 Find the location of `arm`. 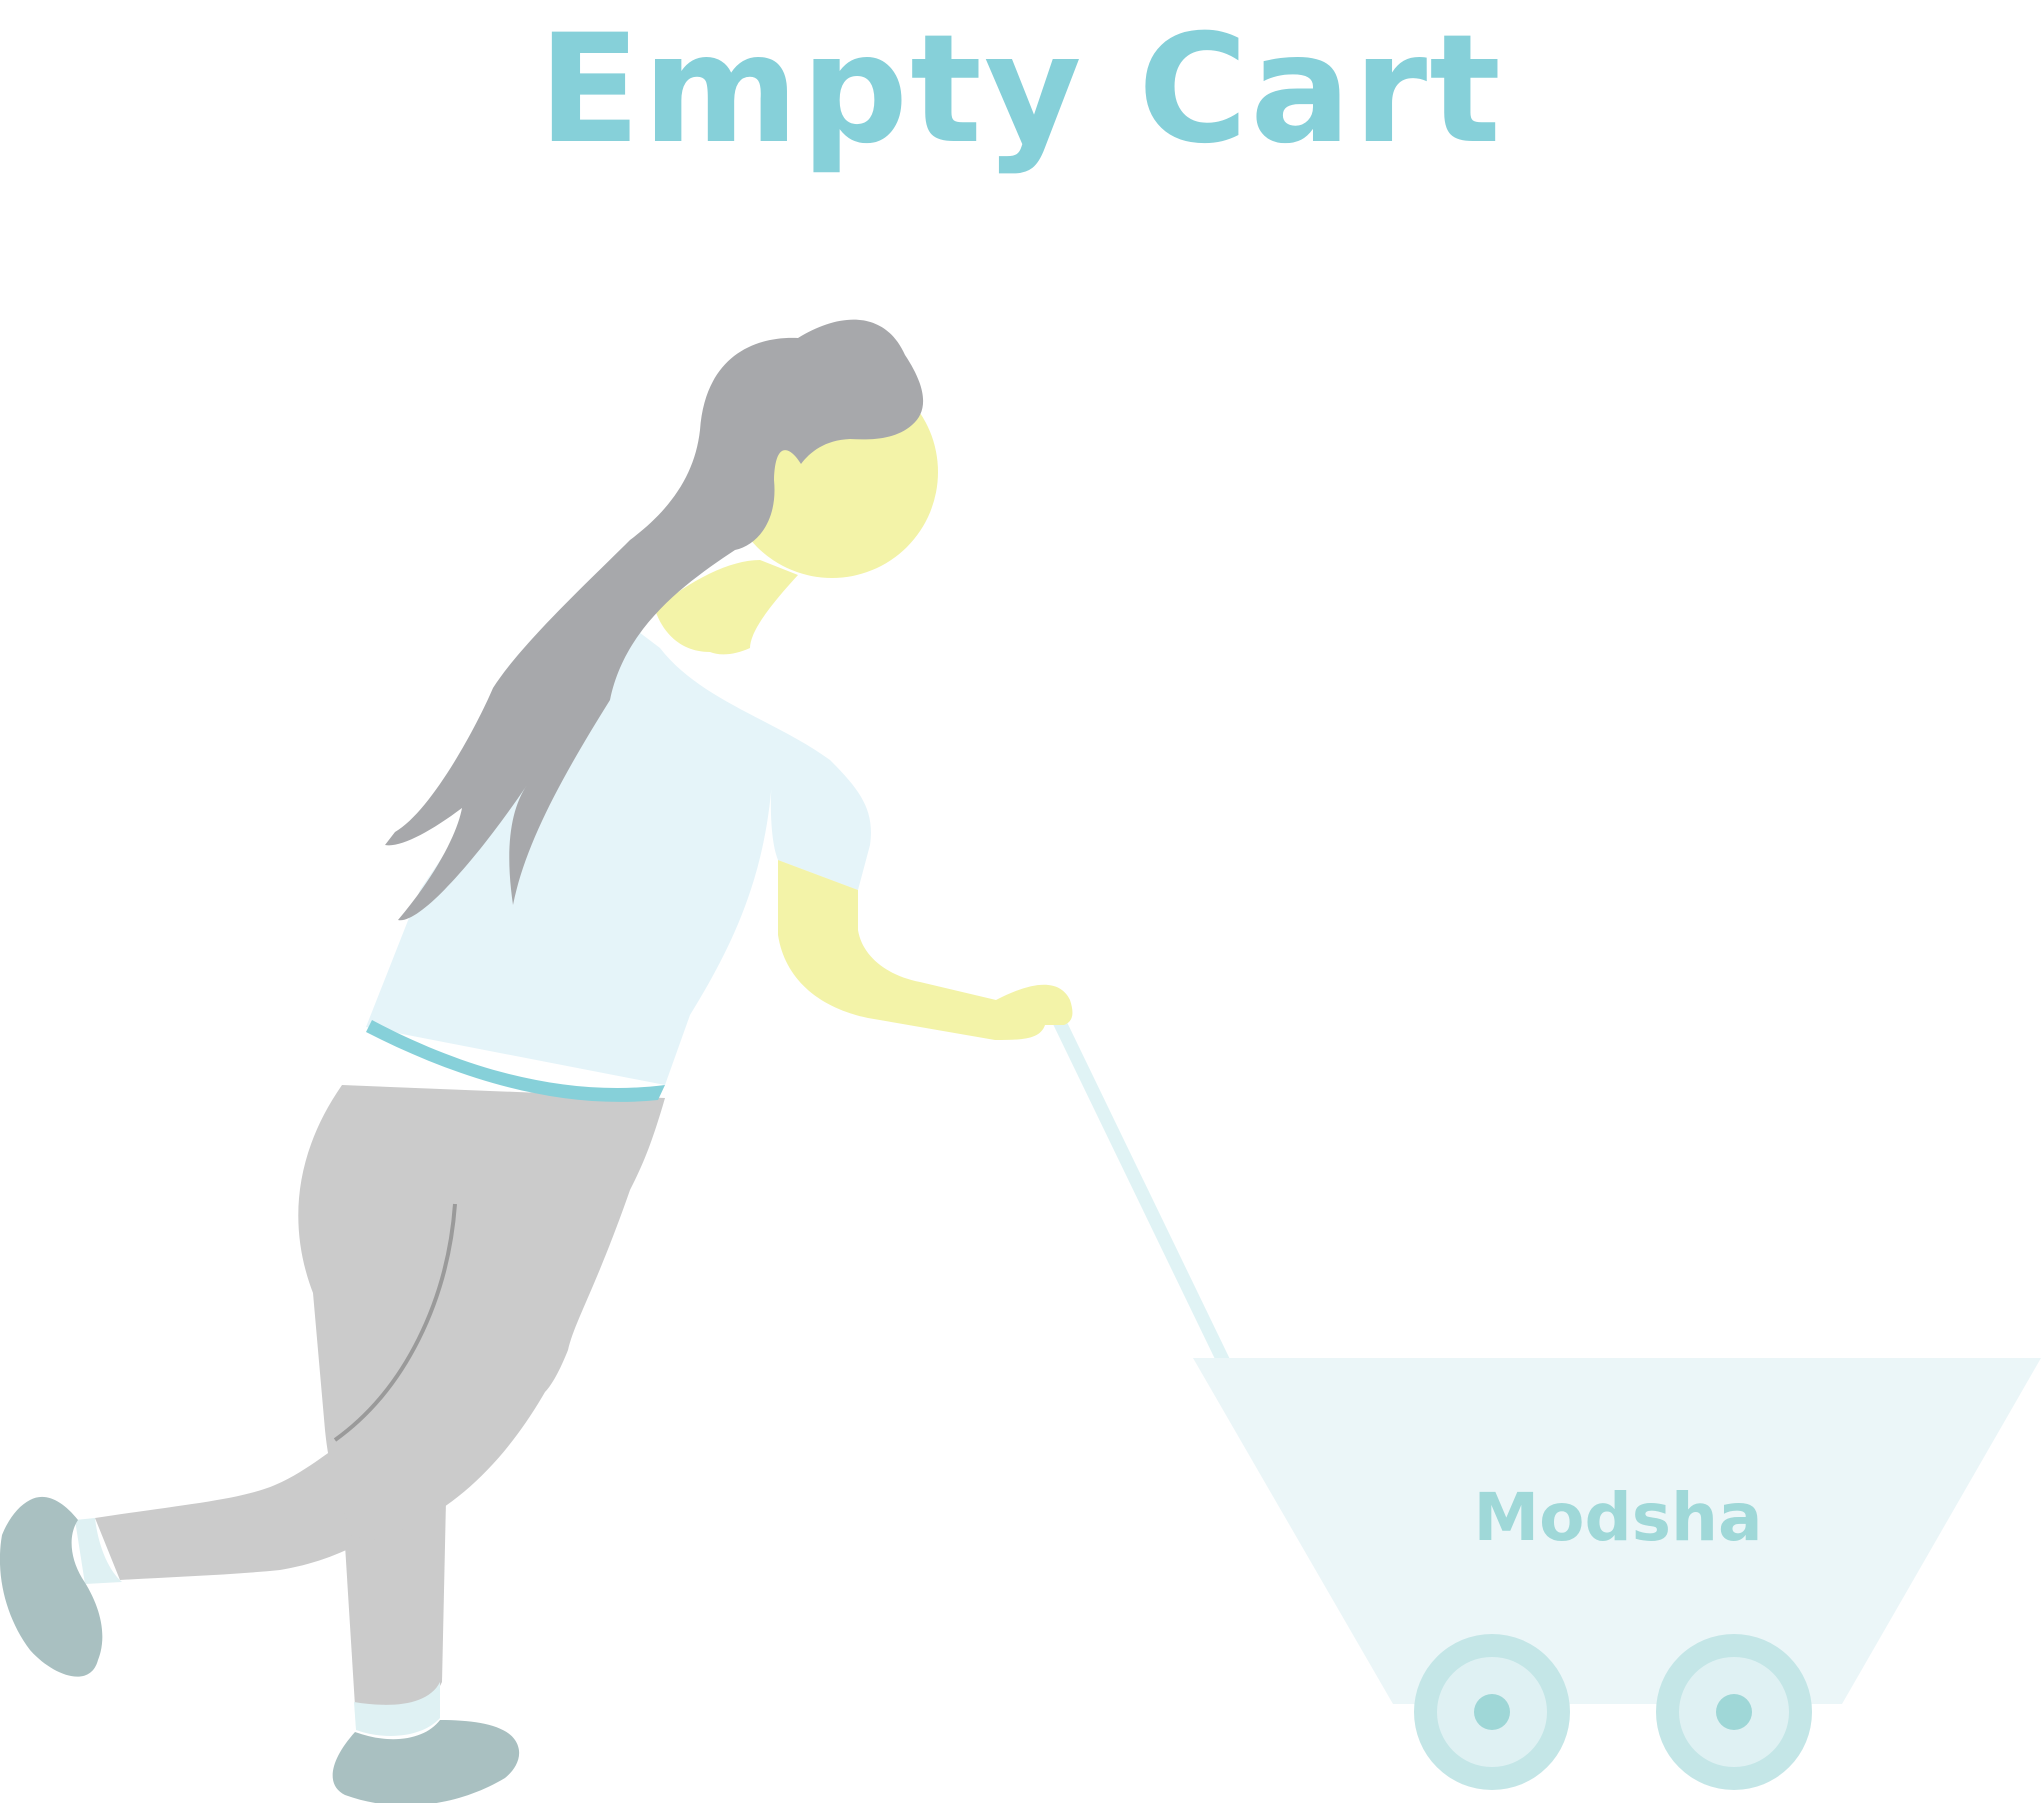

arm is located at coordinates (925, 950).